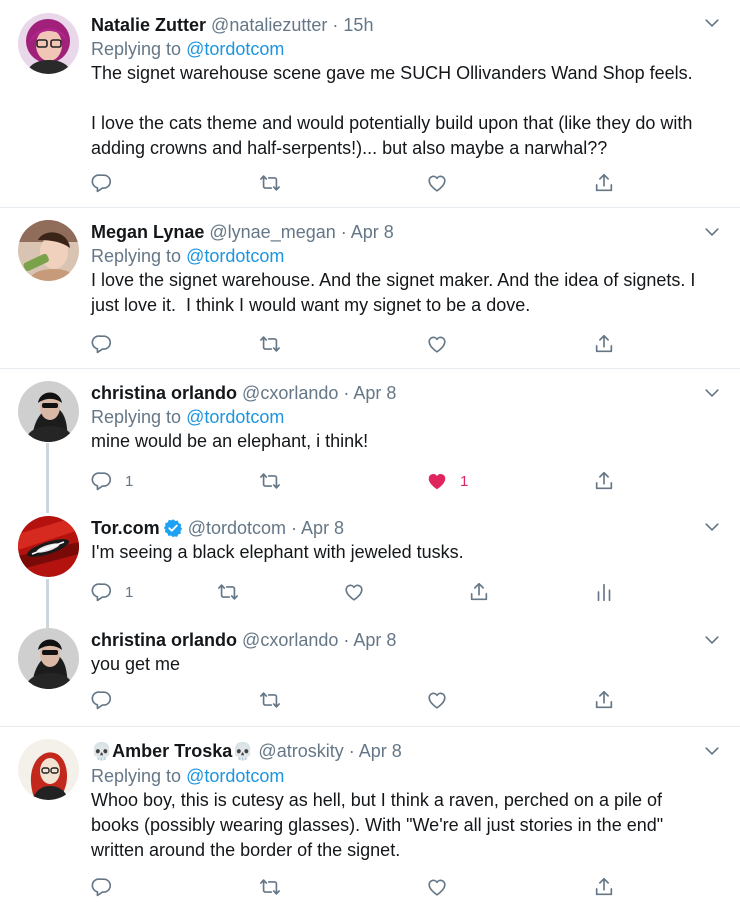 The width and height of the screenshot is (740, 911). What do you see at coordinates (358, 25) in the screenshot?
I see `timestamp: 15h` at bounding box center [358, 25].